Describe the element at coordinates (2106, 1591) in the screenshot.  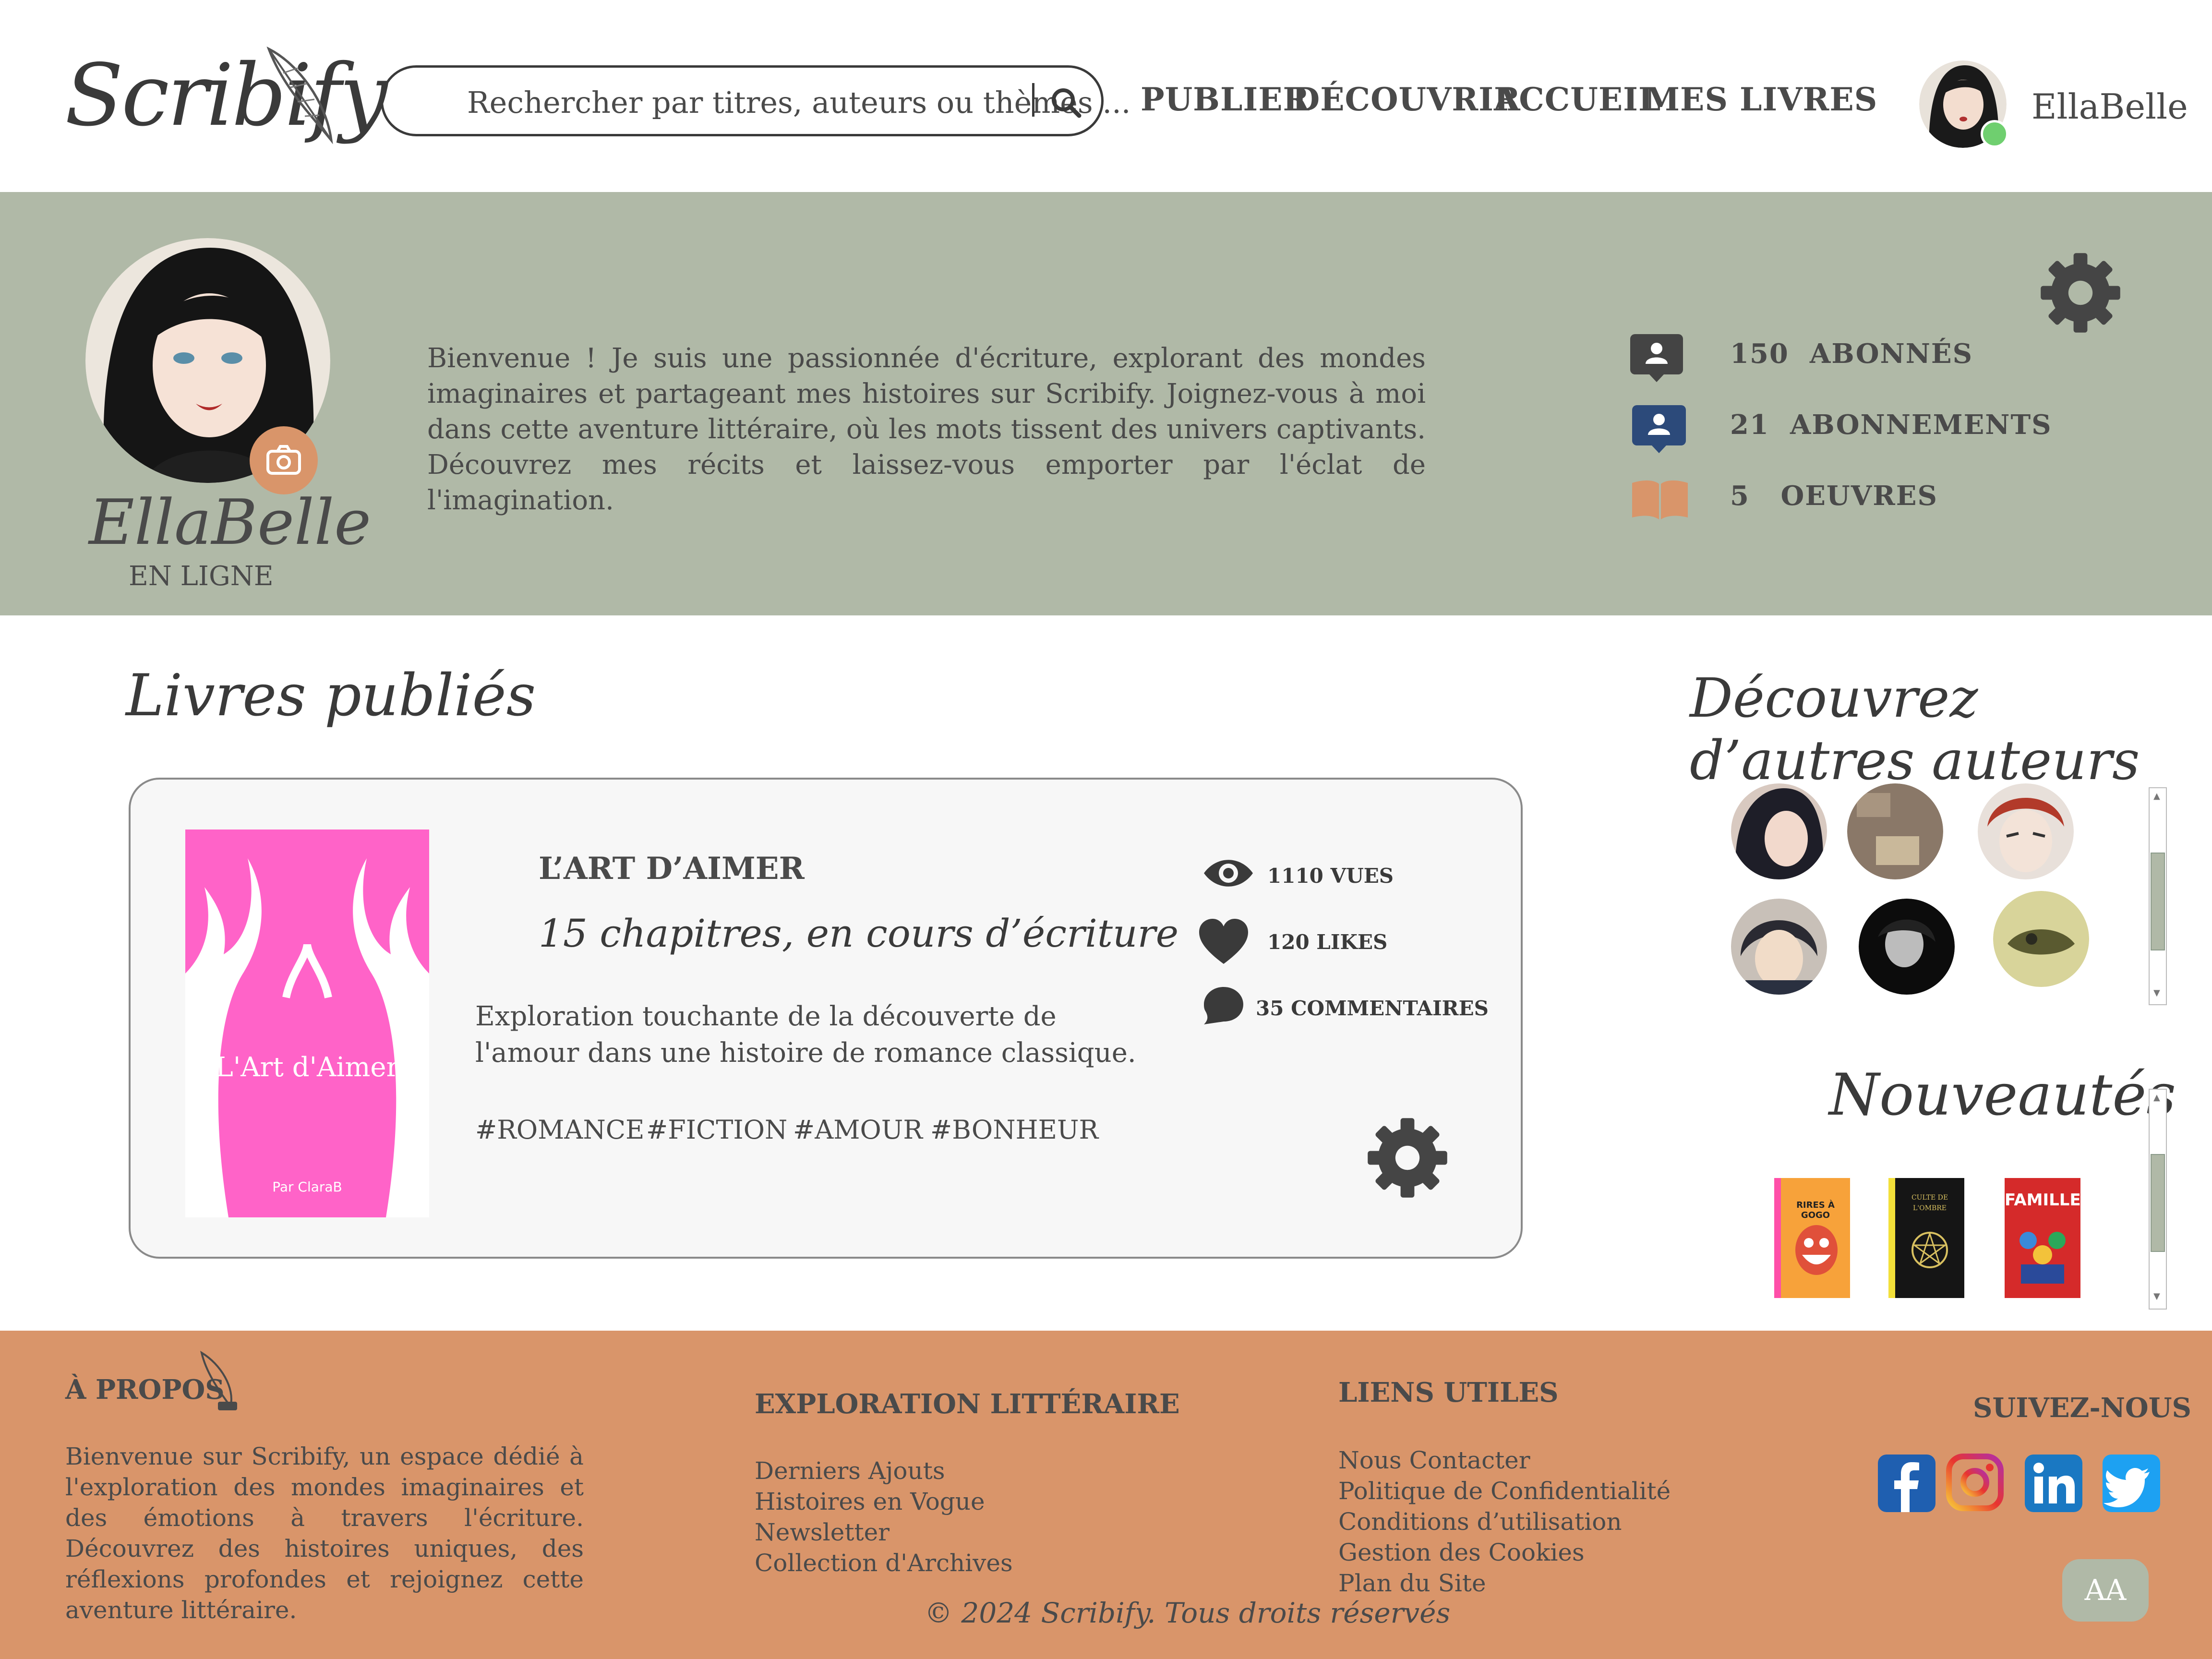
I see `accessibility-font-button: AA` at that location.